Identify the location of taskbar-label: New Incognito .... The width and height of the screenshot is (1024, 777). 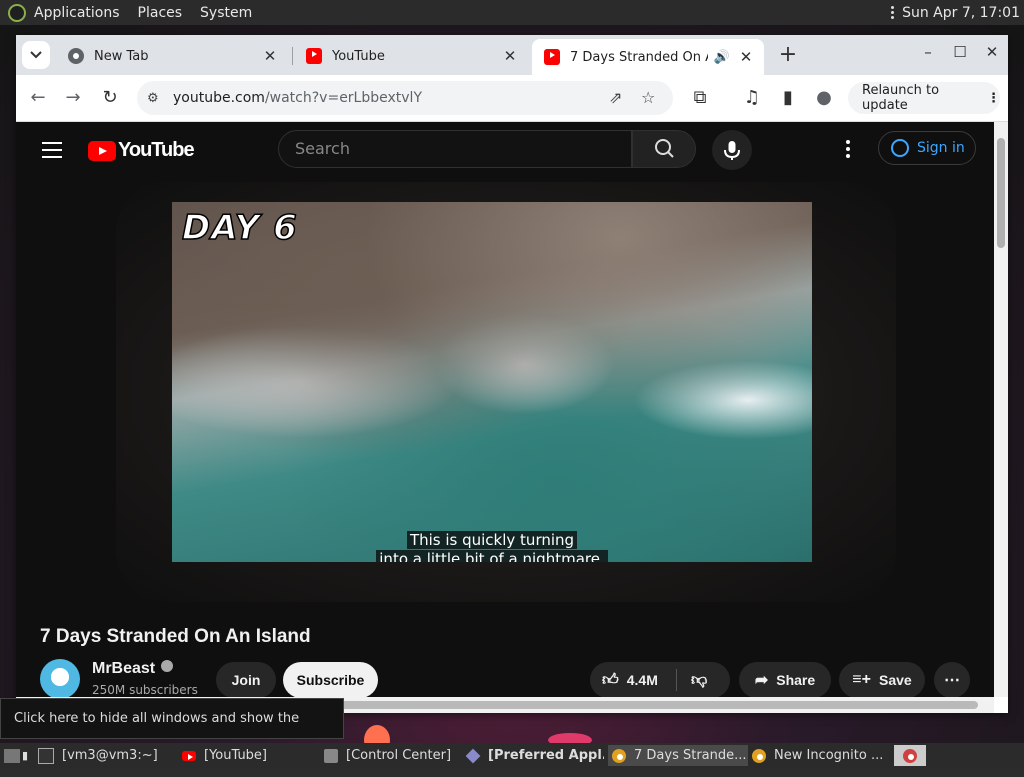
(829, 755).